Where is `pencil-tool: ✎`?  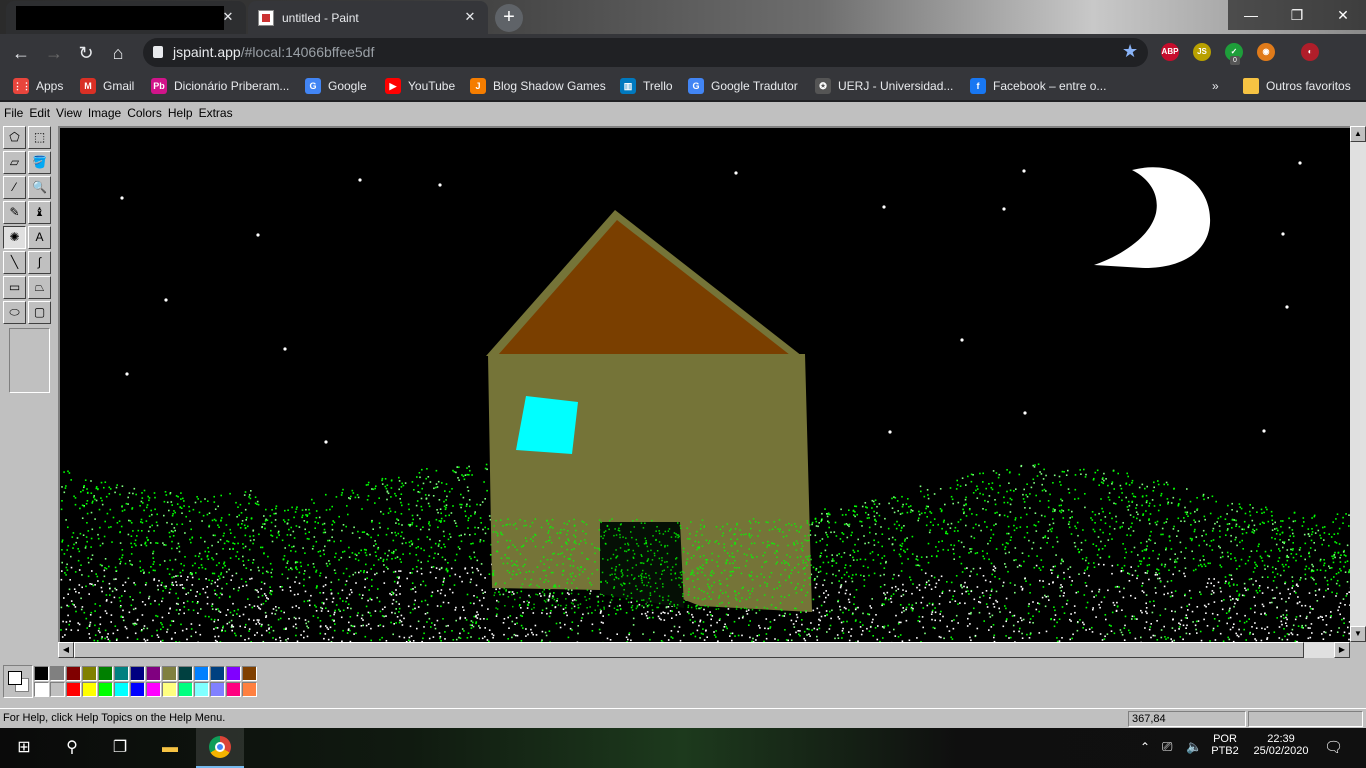
pencil-tool: ✎ is located at coordinates (14, 212).